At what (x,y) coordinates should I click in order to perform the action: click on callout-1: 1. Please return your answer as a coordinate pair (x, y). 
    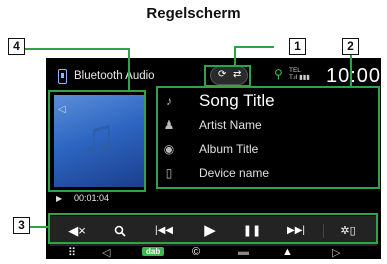
    Looking at the image, I should click on (297, 46).